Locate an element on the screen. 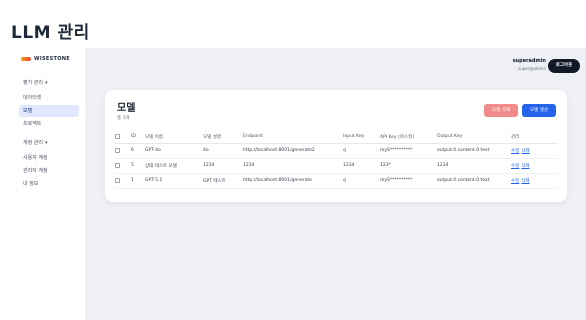  cell-endpoint: 1234 is located at coordinates (293, 166).